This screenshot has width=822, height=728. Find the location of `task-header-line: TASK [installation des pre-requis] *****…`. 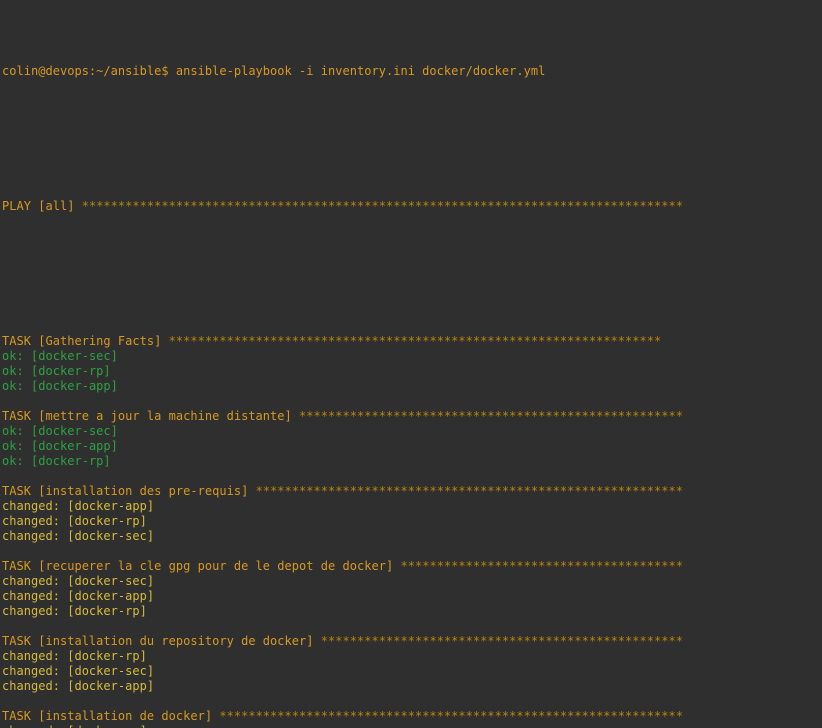

task-header-line: TASK [installation des pre-requis] *****… is located at coordinates (412, 491).